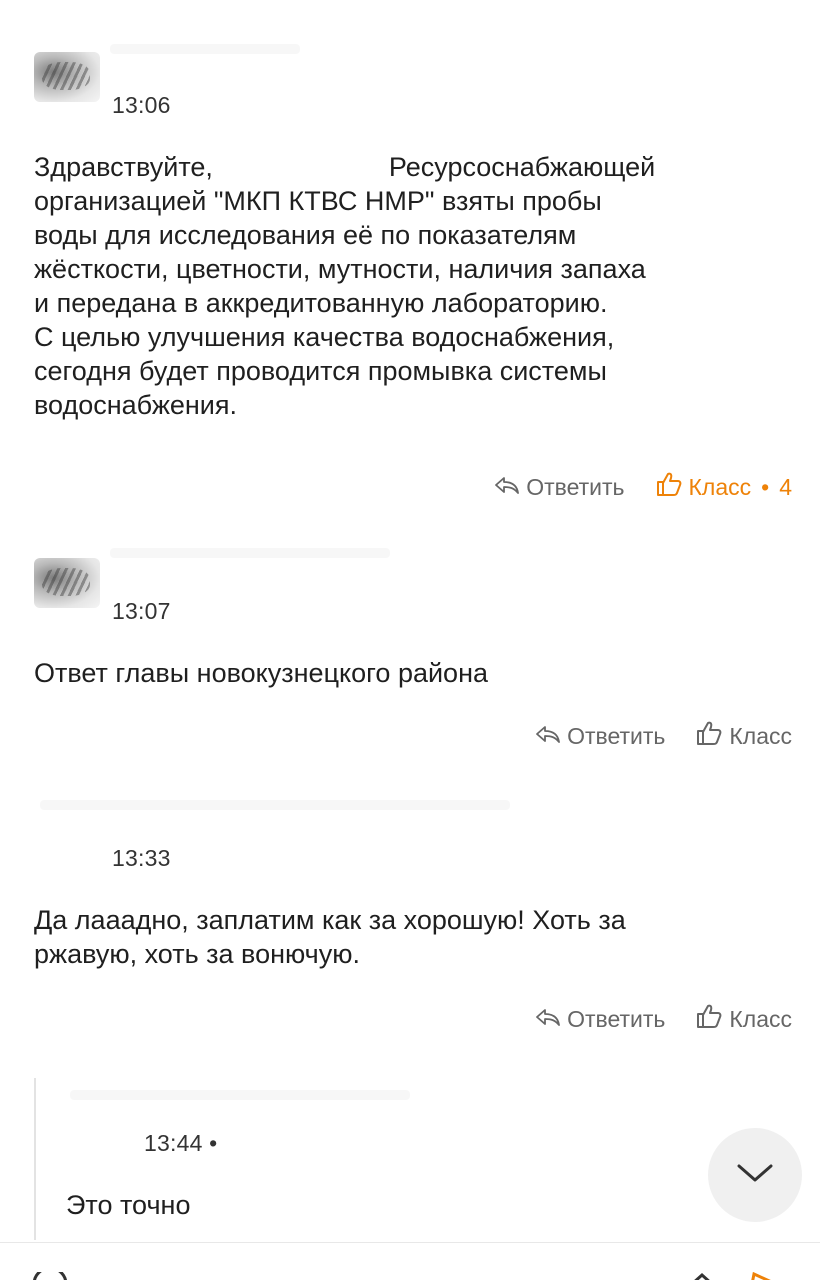 The height and width of the screenshot is (1280, 820). Describe the element at coordinates (410, 1261) in the screenshot. I see `comment-input-bar` at that location.